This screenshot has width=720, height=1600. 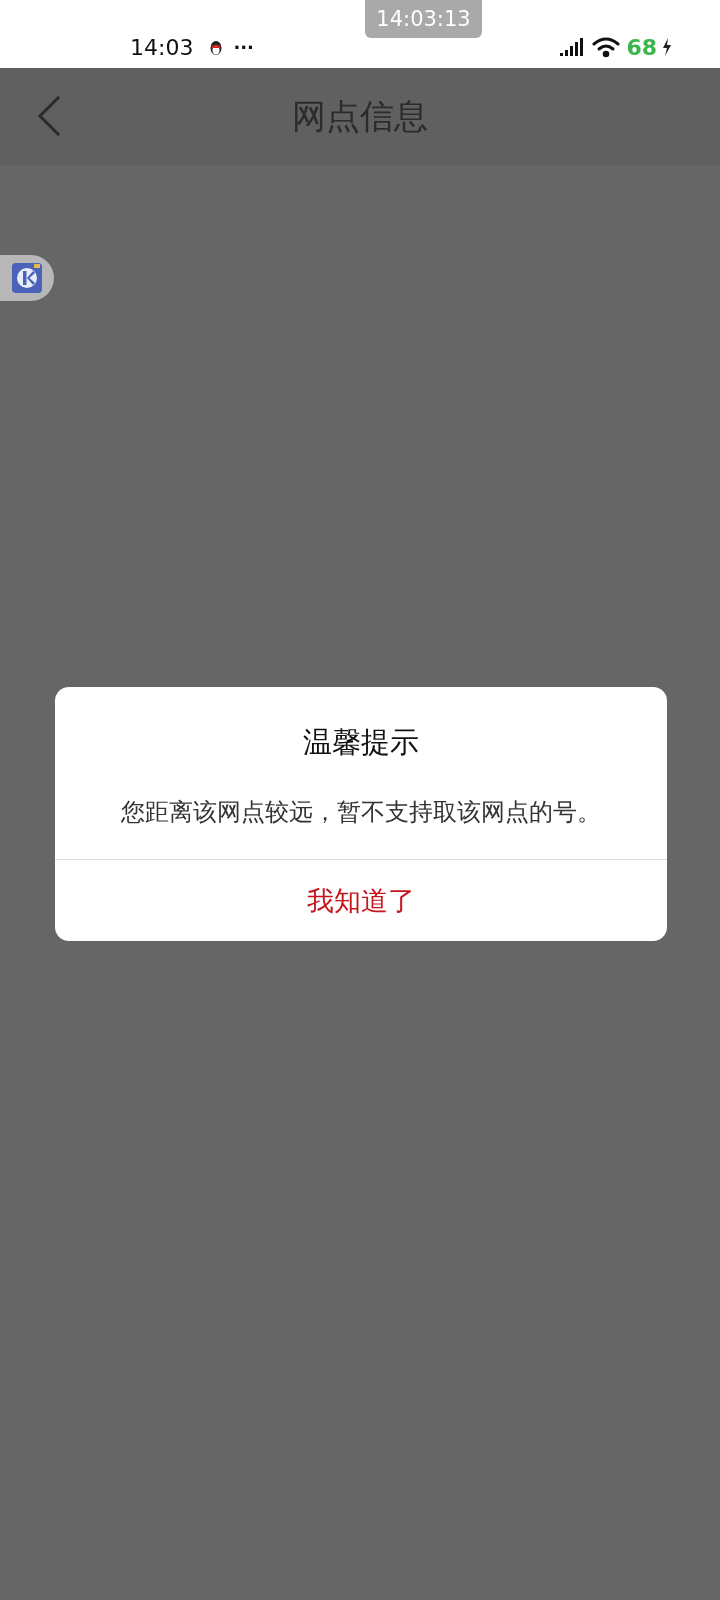 I want to click on wifi-icon, so click(x=606, y=47).